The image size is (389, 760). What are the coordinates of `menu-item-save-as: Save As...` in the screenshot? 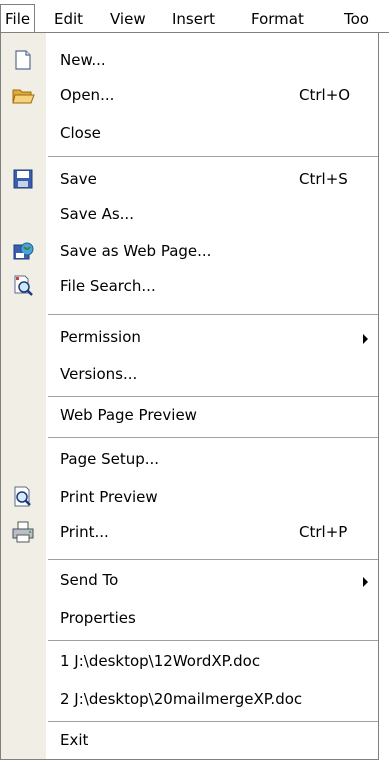 It's located at (189, 214).